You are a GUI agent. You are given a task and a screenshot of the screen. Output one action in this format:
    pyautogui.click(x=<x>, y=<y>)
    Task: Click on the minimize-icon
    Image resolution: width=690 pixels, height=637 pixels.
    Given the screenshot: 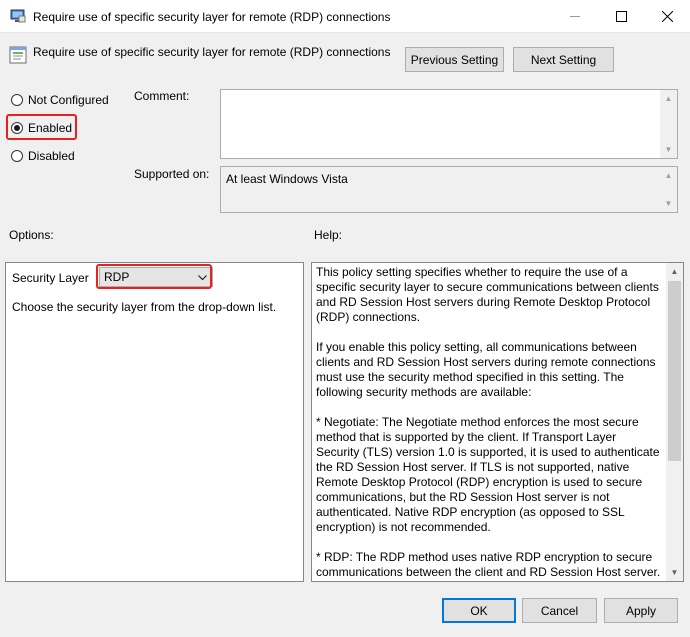 What is the action you would take?
    pyautogui.click(x=574, y=16)
    